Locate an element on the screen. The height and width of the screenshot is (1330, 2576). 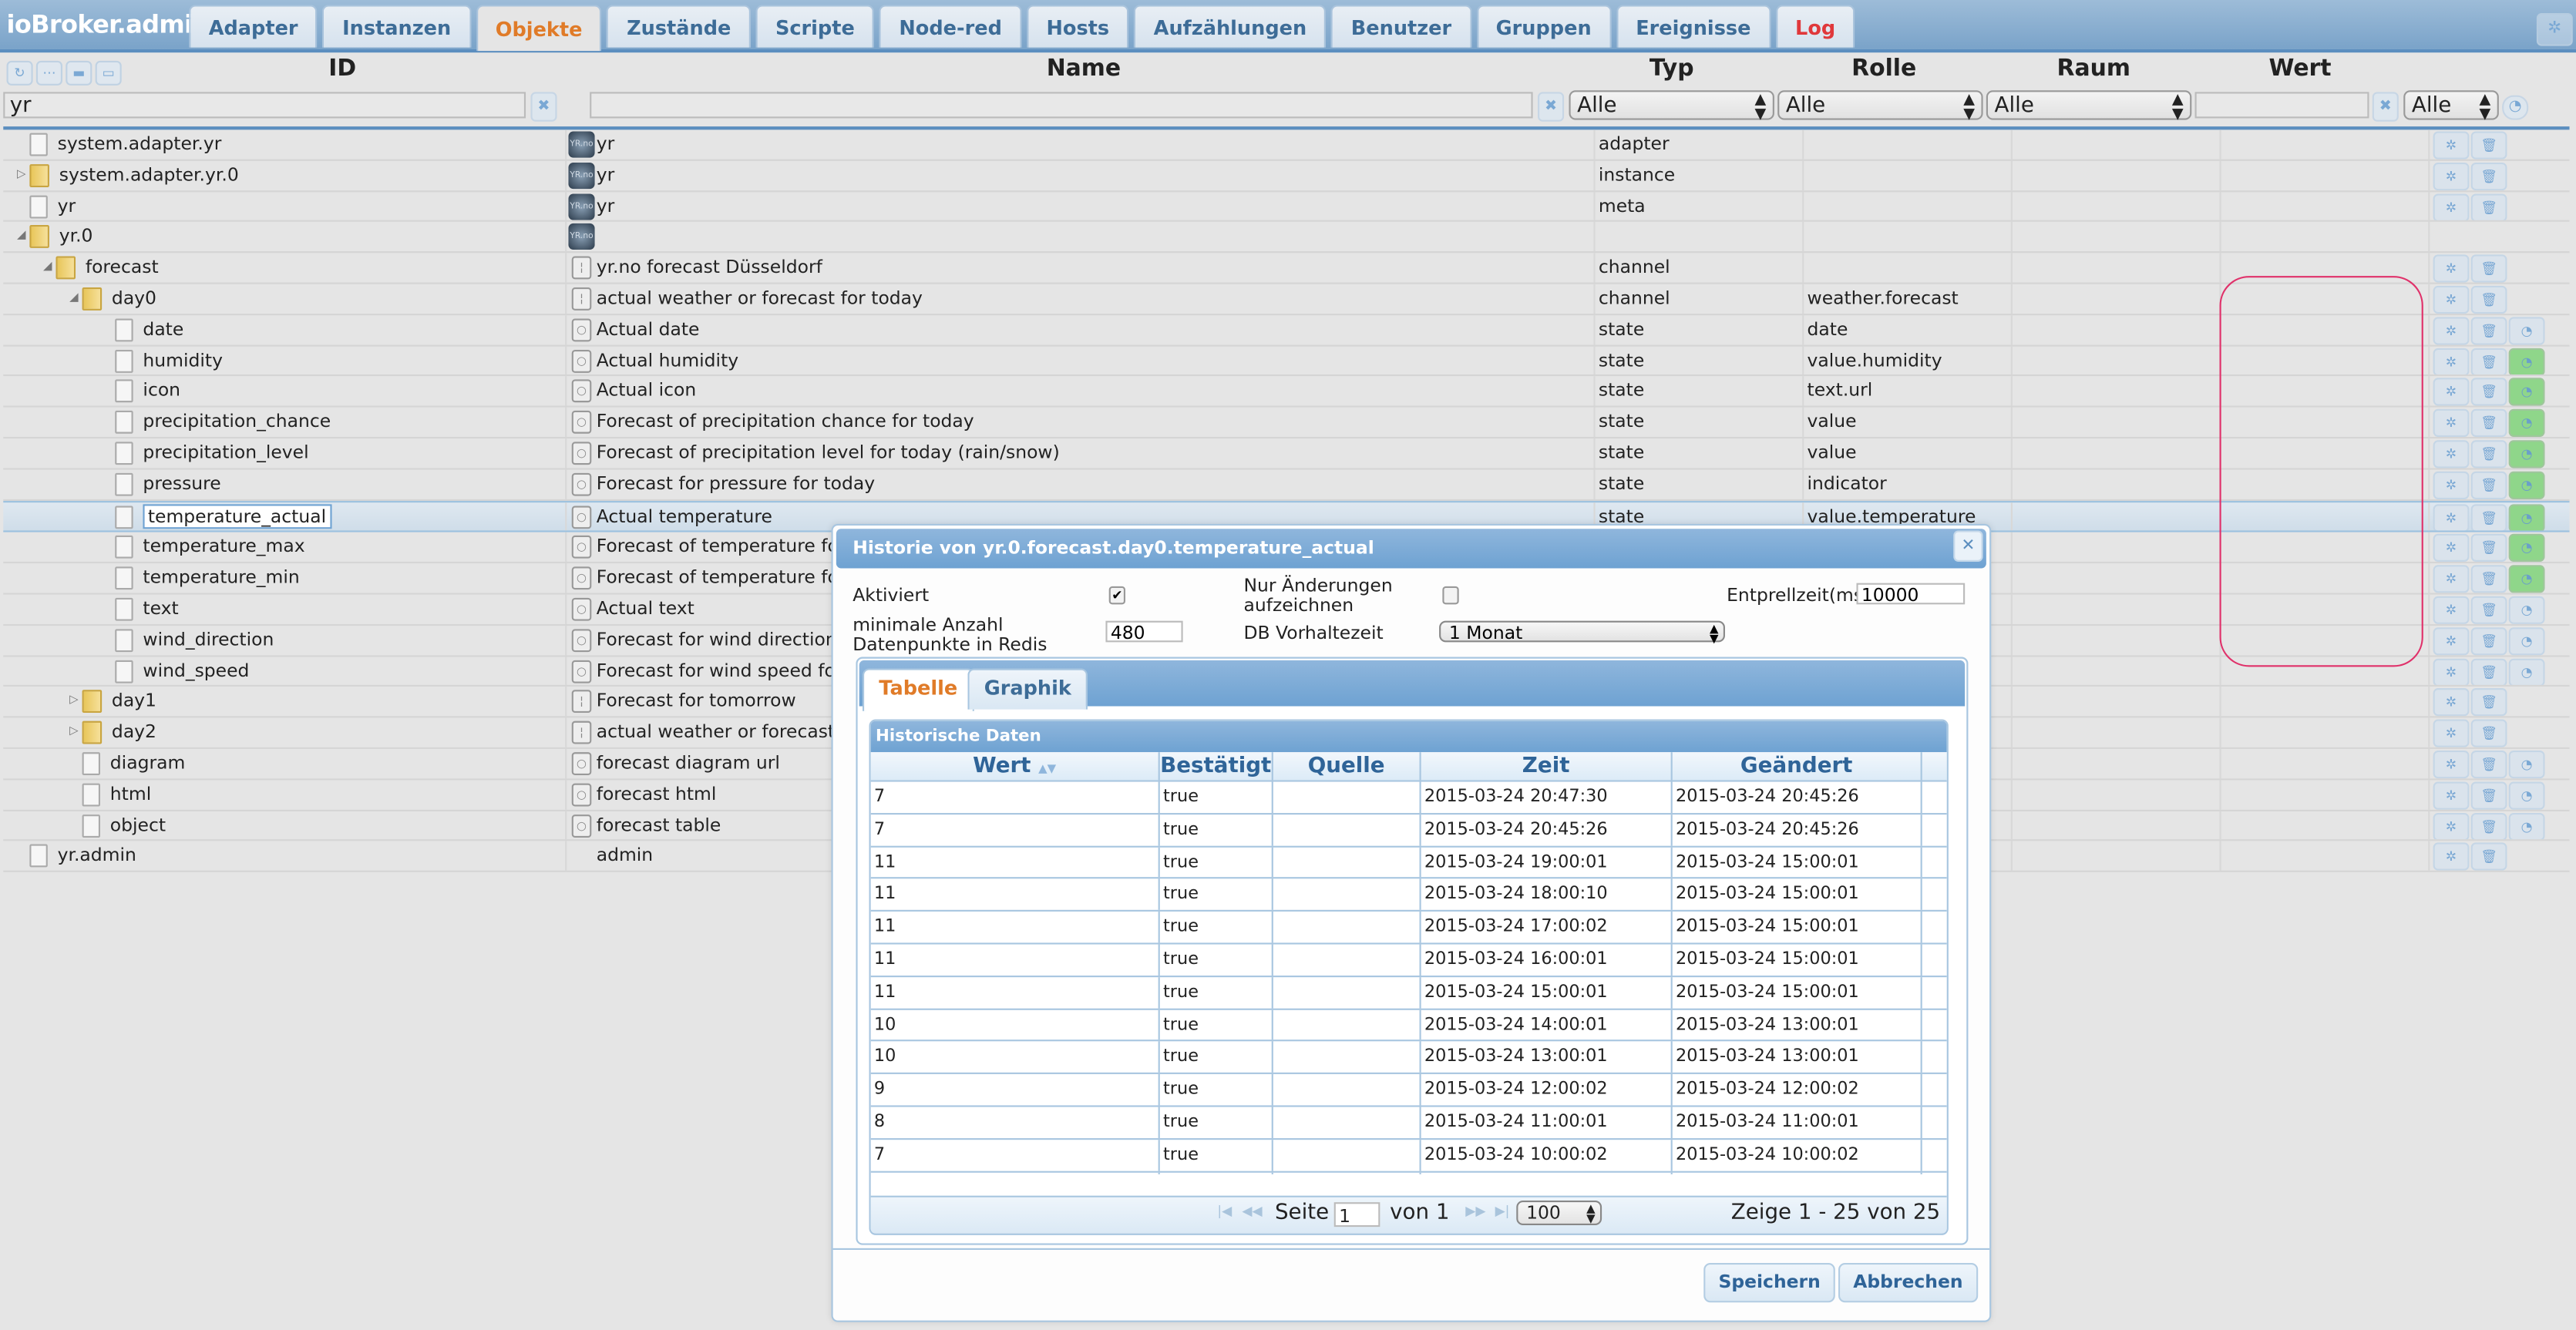
aktiviert-checkbox: ✔ is located at coordinates (1117, 595).